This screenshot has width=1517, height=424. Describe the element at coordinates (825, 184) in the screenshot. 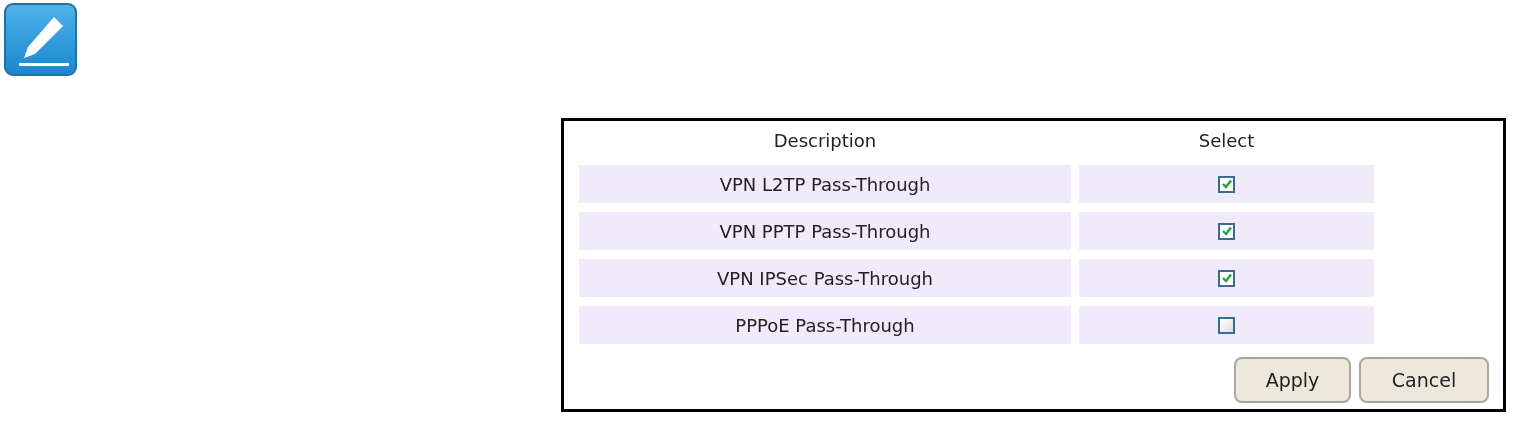

I see `table-cell: VPN L2TP Pass-Through` at that location.